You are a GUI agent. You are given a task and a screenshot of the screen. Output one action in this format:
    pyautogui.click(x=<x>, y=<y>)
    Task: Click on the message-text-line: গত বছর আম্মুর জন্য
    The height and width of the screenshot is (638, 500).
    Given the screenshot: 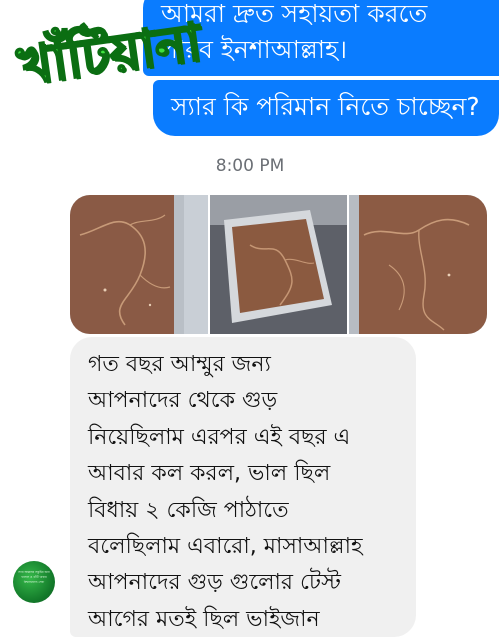 What is the action you would take?
    pyautogui.click(x=179, y=364)
    